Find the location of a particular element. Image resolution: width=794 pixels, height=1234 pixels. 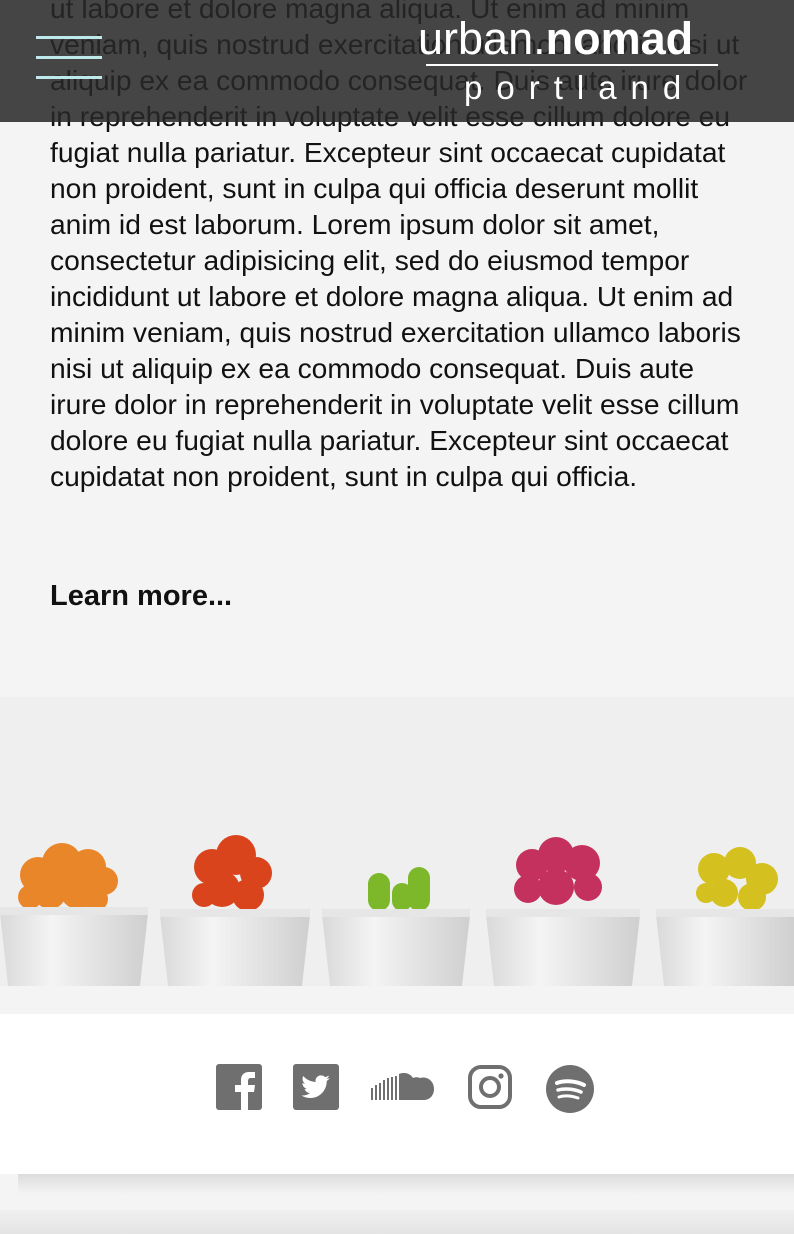

footer-shadow is located at coordinates (406, 1184).